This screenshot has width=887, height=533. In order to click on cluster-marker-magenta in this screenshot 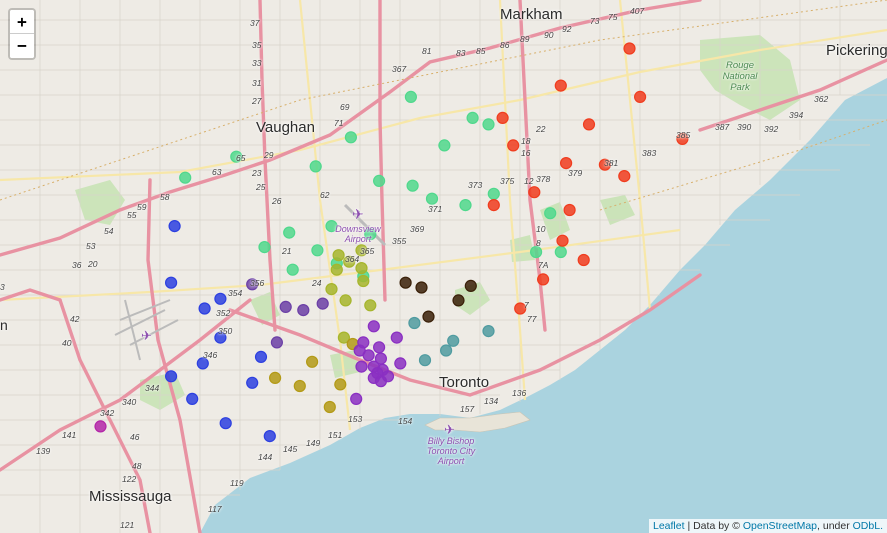, I will do `click(100, 426)`.